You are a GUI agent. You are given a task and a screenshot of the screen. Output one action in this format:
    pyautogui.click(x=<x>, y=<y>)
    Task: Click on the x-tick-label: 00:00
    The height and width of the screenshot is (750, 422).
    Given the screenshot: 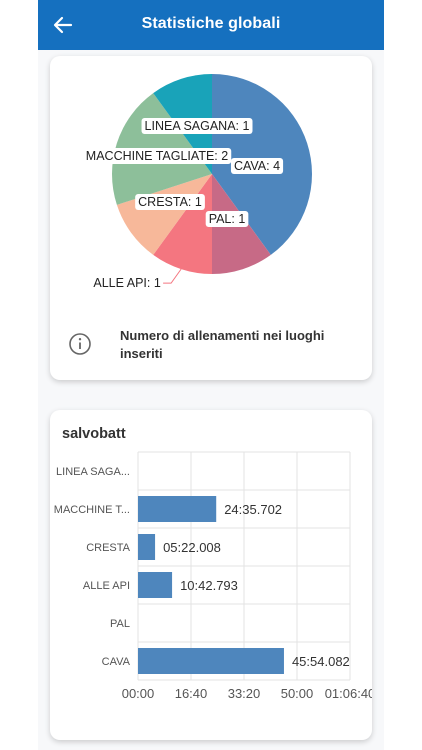 What is the action you would take?
    pyautogui.click(x=138, y=693)
    